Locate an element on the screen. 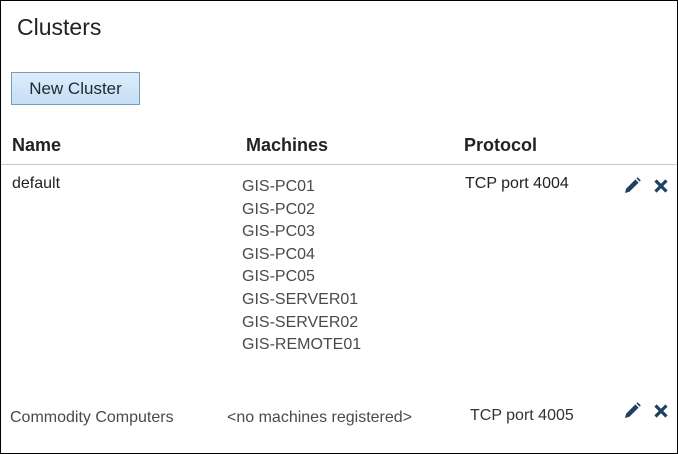 The image size is (678, 454). machine-item: GIS-PC04 is located at coordinates (278, 254).